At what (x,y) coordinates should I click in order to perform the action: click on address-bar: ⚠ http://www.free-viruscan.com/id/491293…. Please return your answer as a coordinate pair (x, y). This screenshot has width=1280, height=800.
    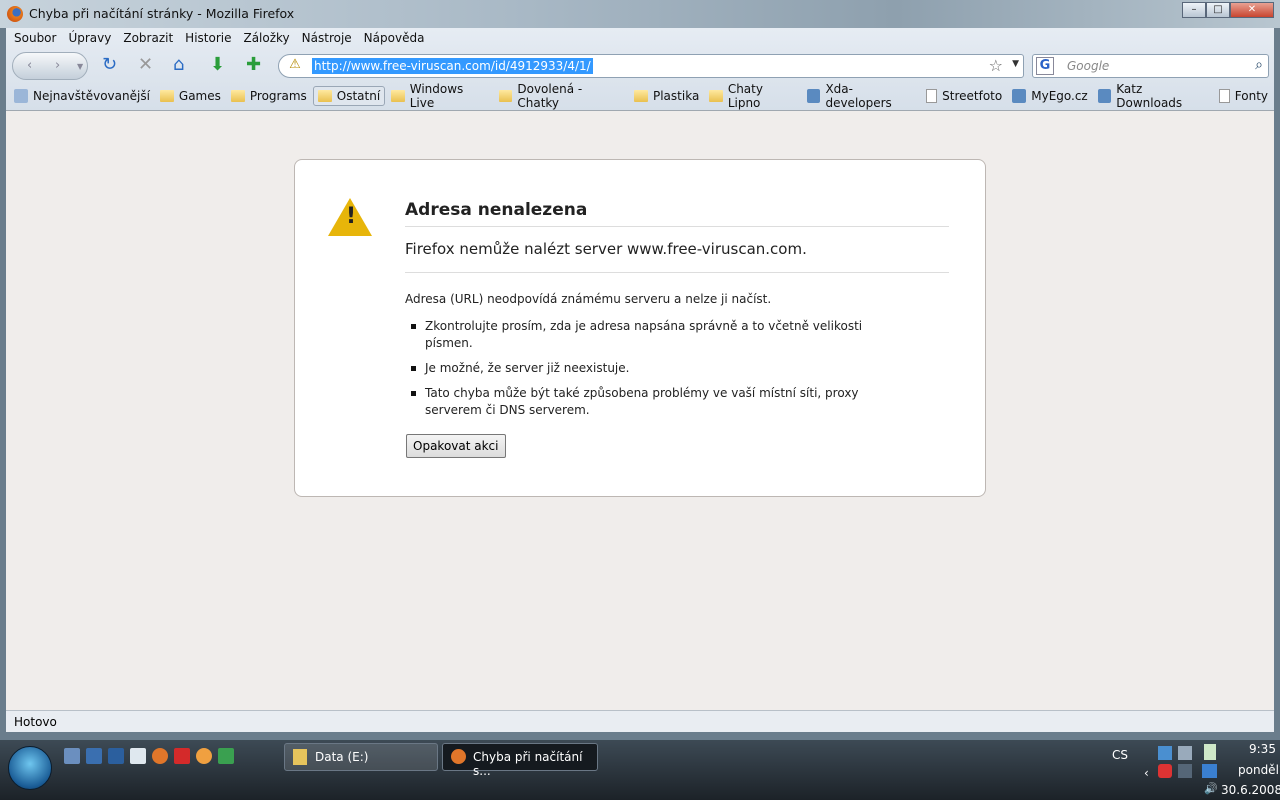
    Looking at the image, I should click on (651, 66).